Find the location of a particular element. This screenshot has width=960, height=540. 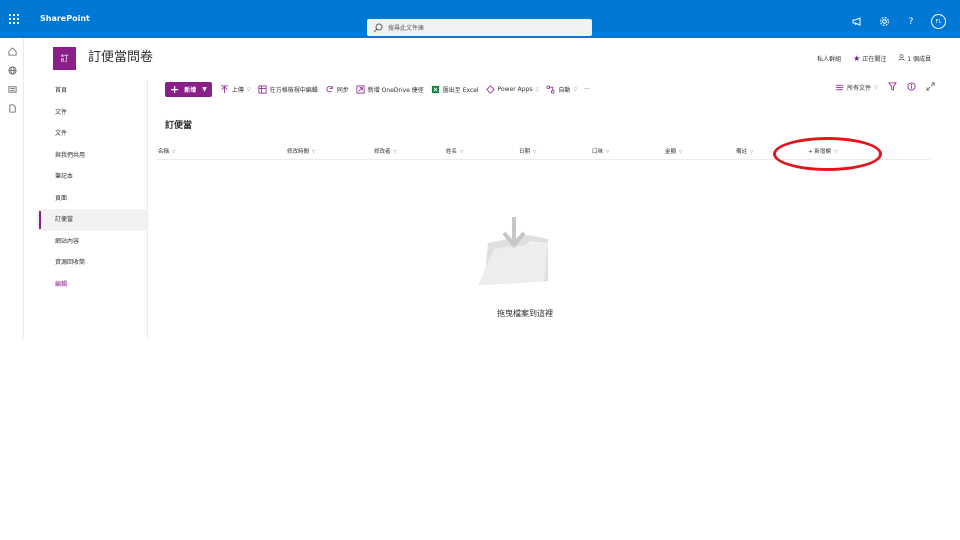

automate-label: 自動 is located at coordinates (564, 90).